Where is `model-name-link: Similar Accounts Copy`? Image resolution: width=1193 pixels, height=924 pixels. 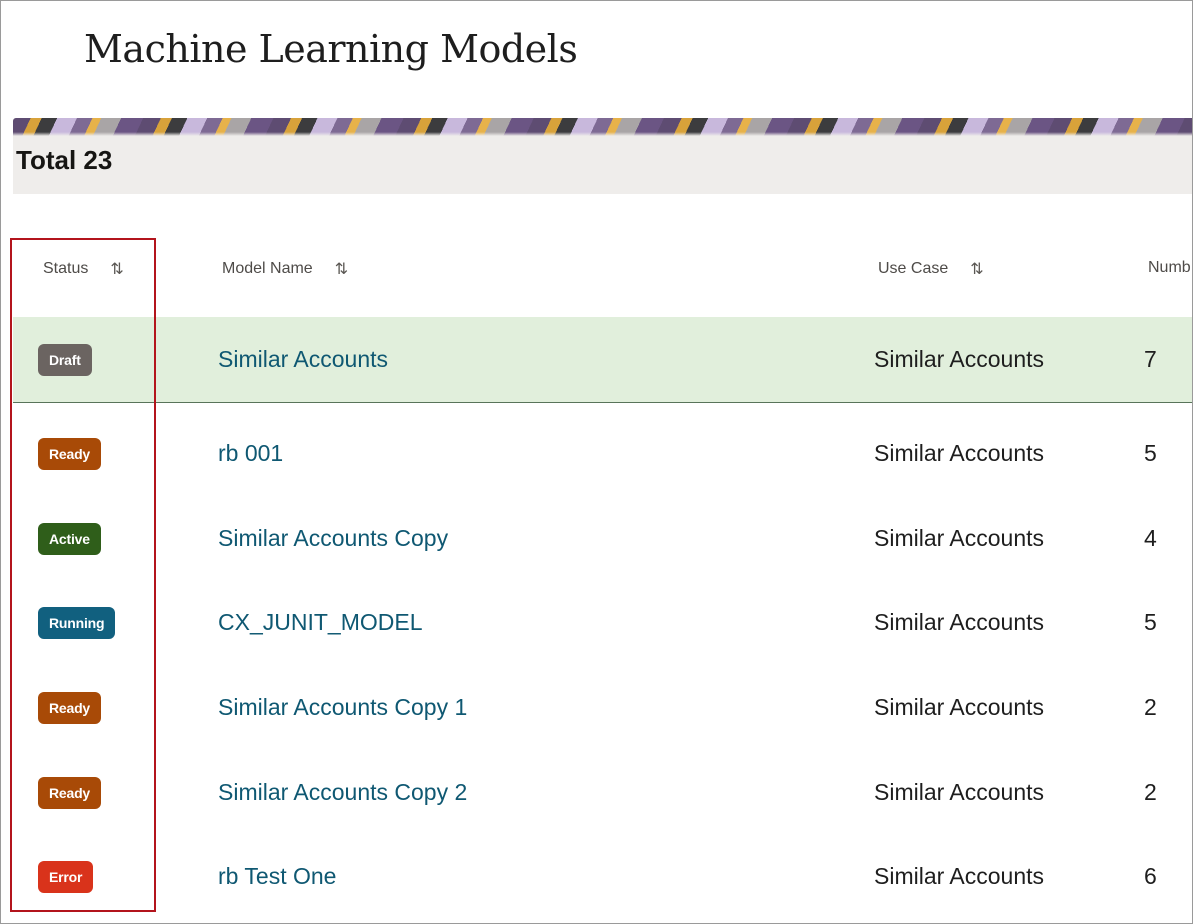
model-name-link: Similar Accounts Copy is located at coordinates (333, 538).